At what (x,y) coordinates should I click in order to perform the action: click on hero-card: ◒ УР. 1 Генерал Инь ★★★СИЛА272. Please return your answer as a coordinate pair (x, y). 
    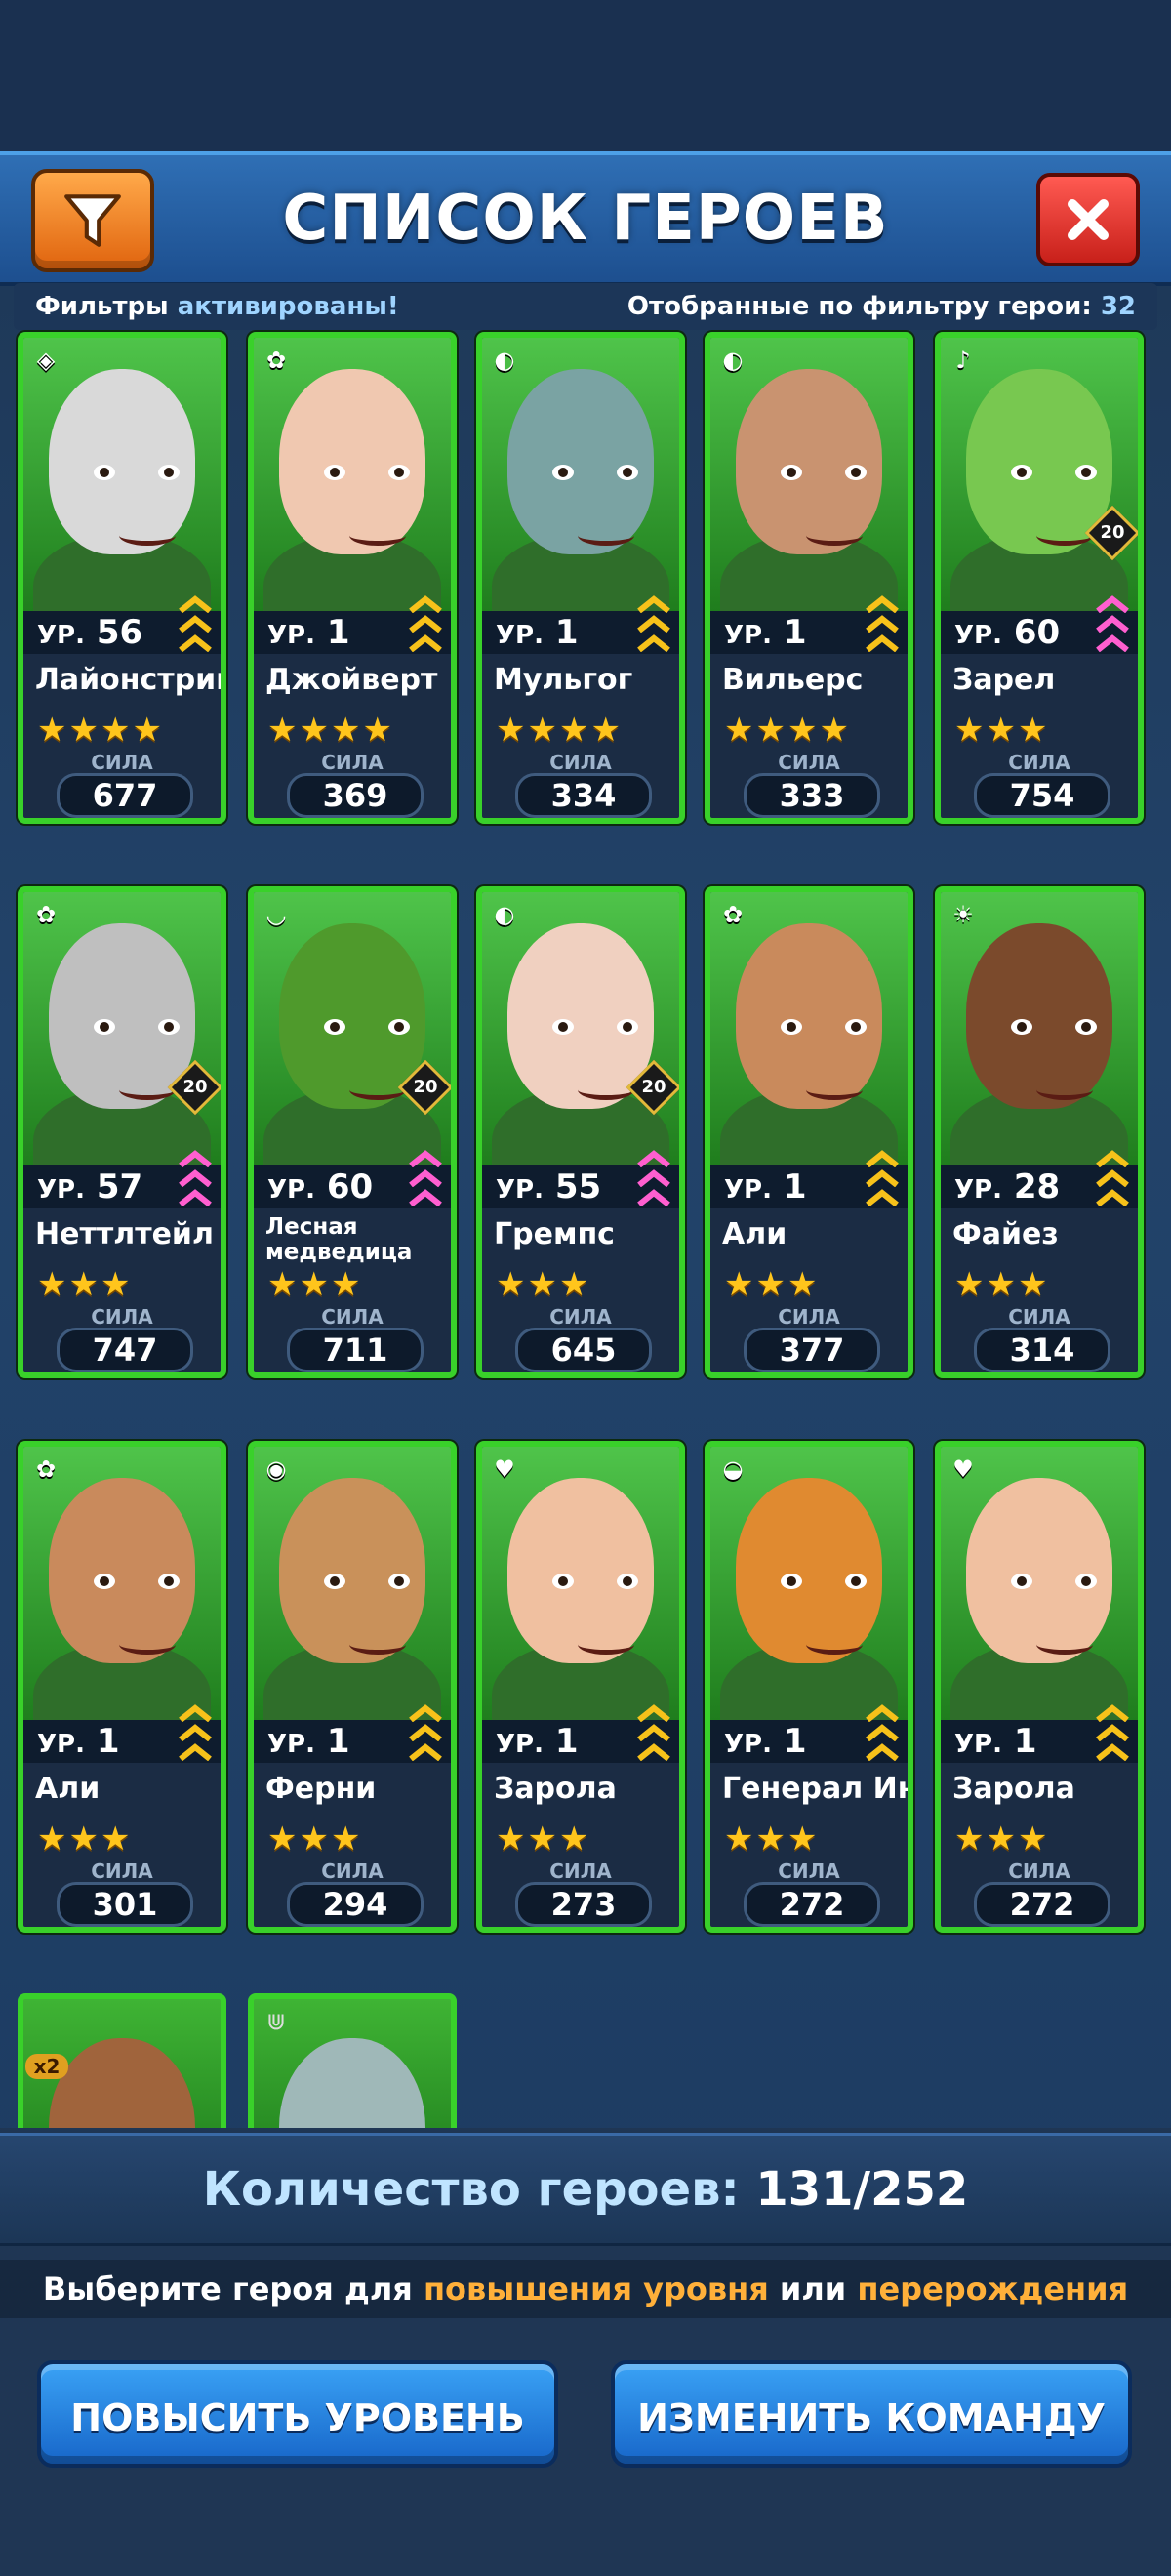
    Looking at the image, I should click on (809, 1687).